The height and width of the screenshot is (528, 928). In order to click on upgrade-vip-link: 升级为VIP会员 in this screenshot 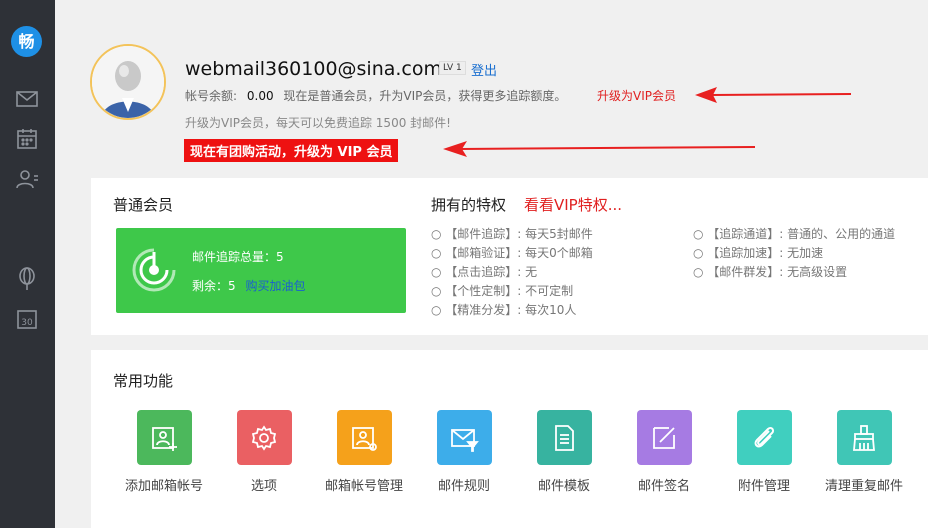, I will do `click(636, 95)`.